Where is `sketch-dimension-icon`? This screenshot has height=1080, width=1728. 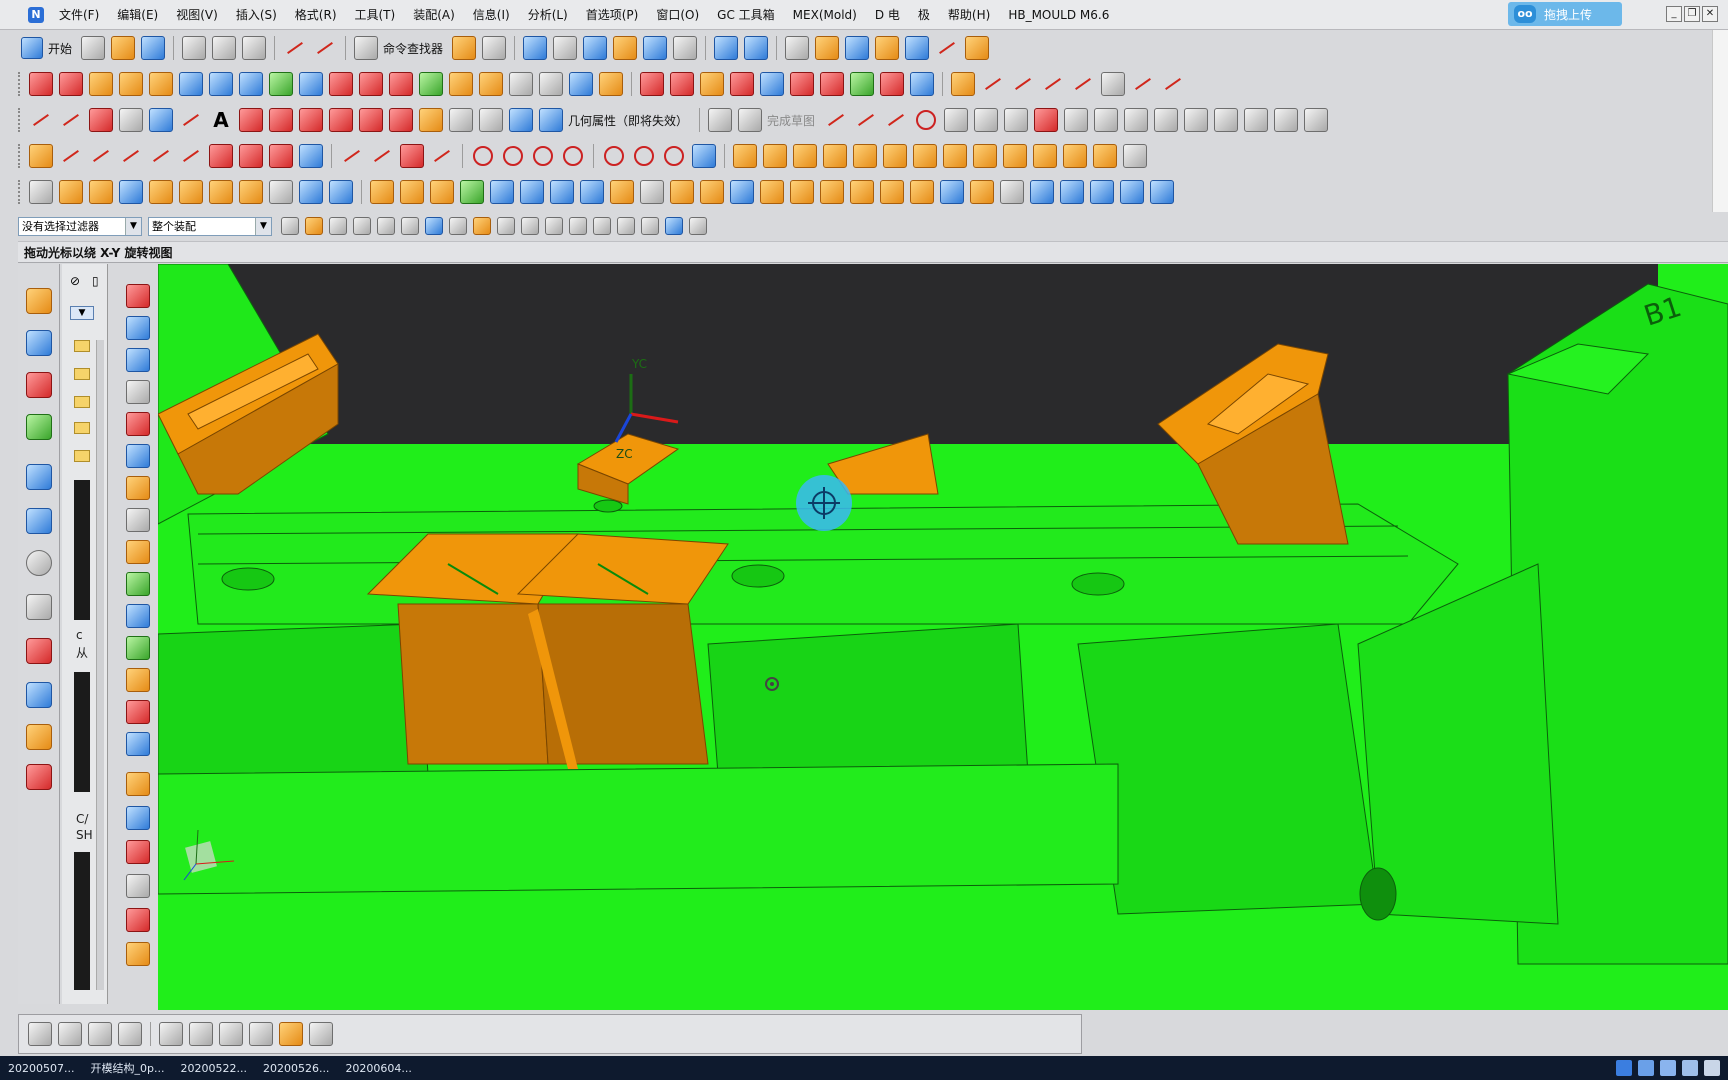
sketch-dimension-icon is located at coordinates (1226, 120).